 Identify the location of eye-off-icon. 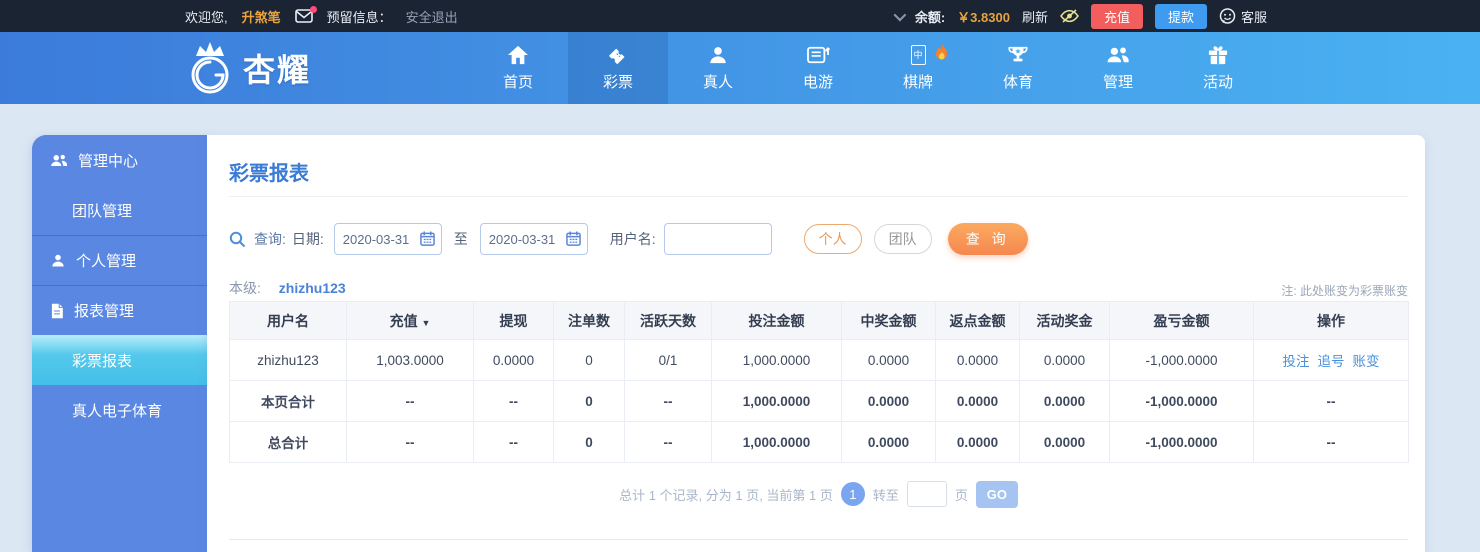
(1069, 16).